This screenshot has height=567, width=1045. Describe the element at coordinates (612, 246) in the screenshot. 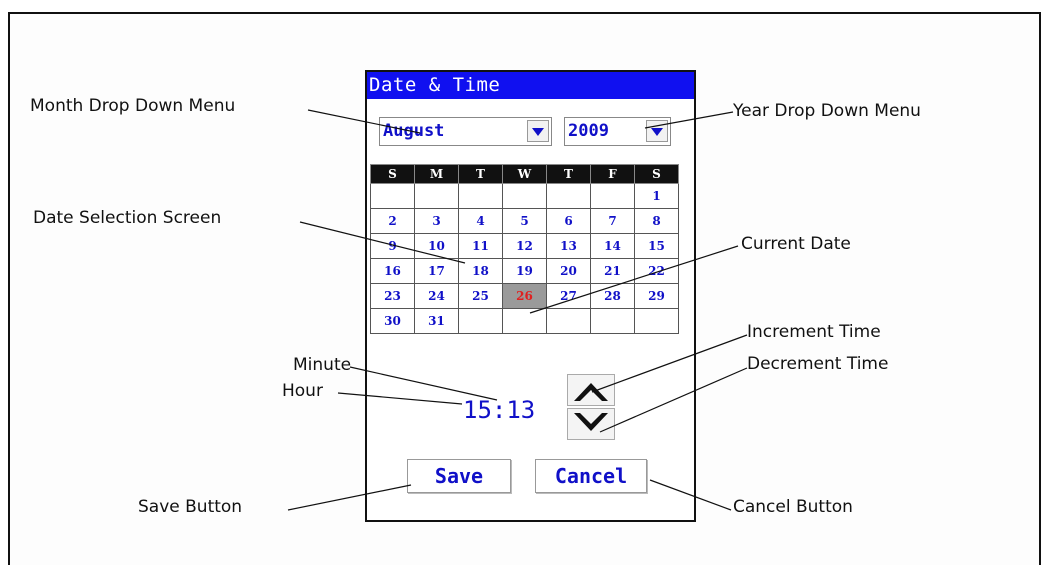

I see `calendar-day: 14` at that location.